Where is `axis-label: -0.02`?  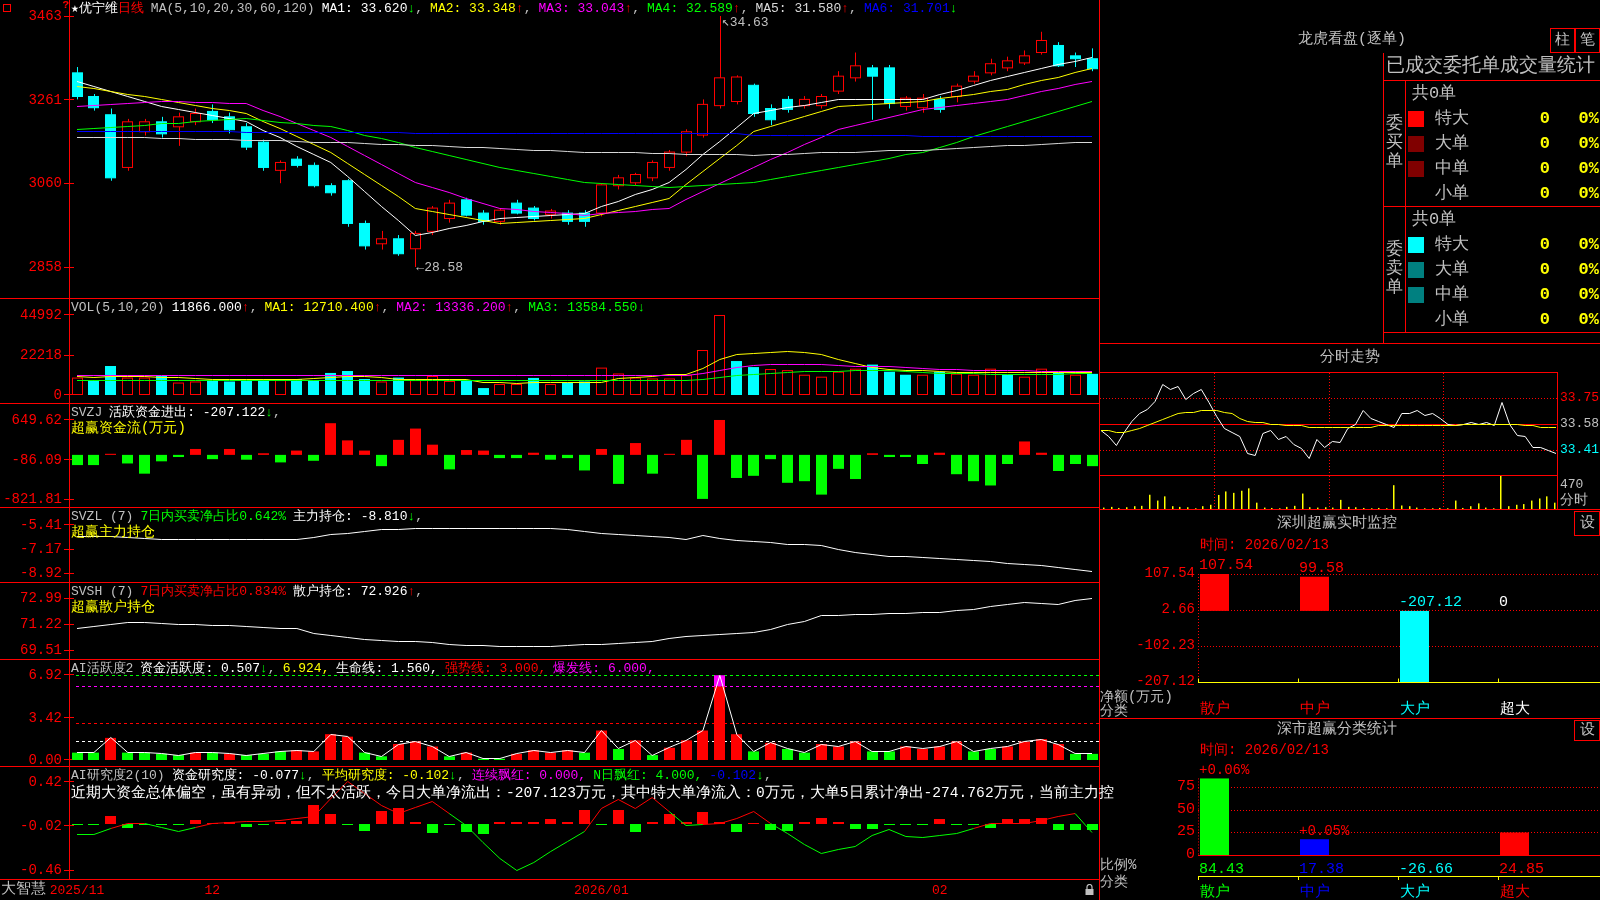
axis-label: -0.02 is located at coordinates (41, 826).